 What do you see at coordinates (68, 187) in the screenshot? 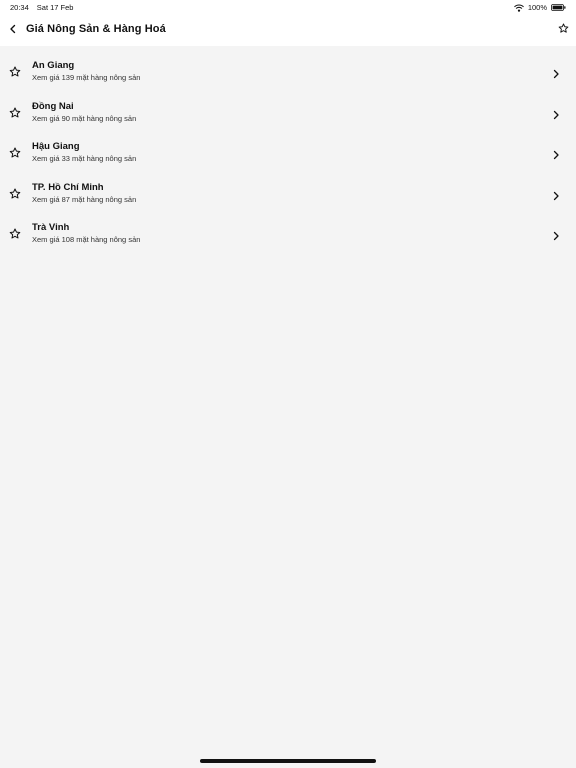
I see `item-title: TP. Hồ Chí Minh` at bounding box center [68, 187].